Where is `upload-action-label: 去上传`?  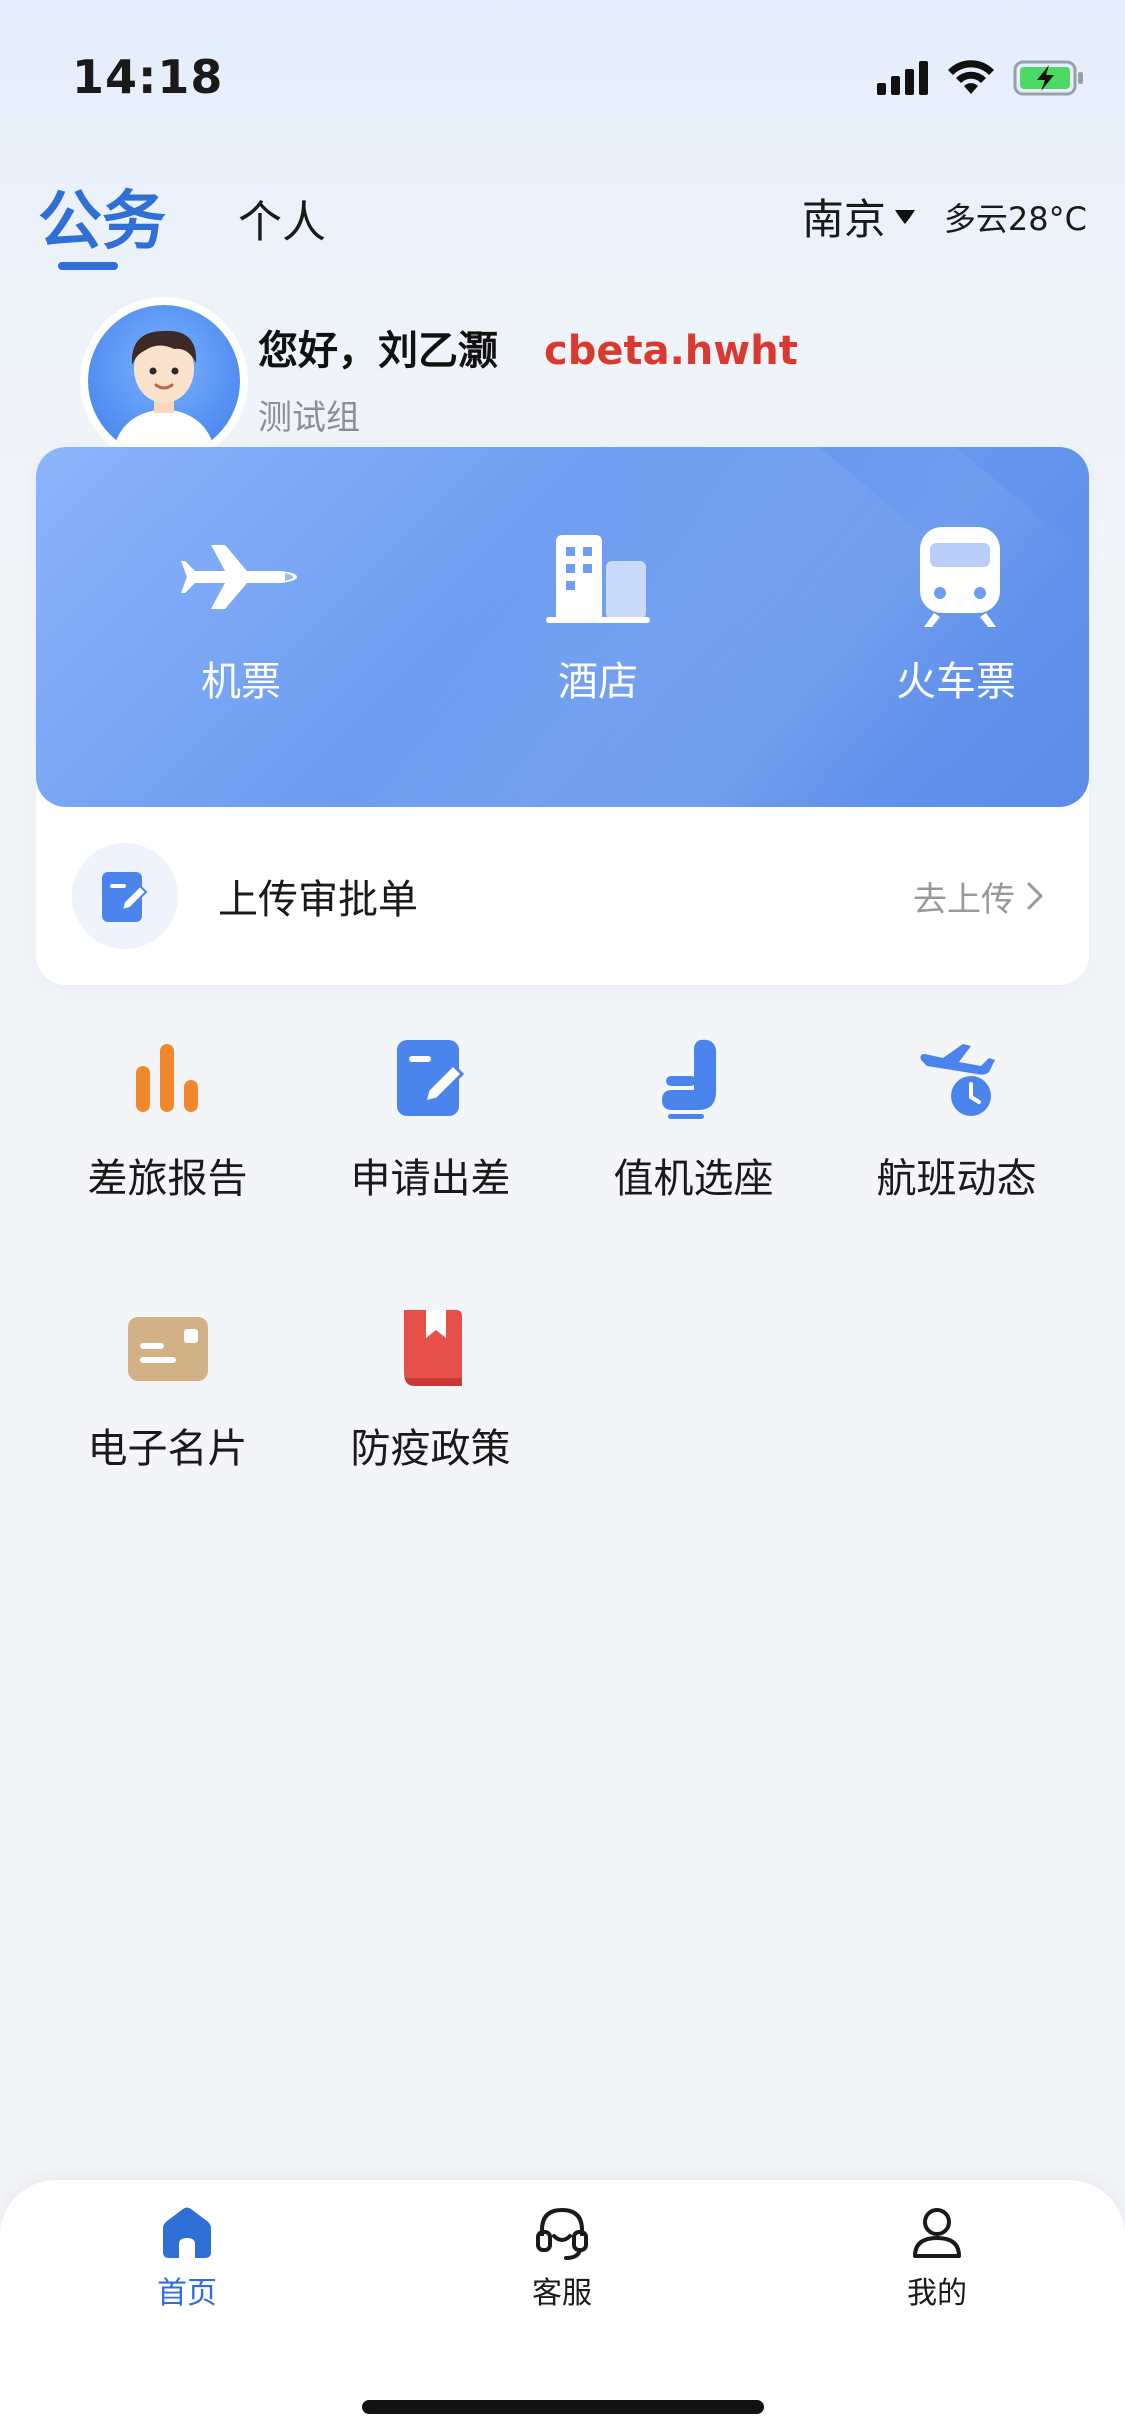 upload-action-label: 去上传 is located at coordinates (964, 899).